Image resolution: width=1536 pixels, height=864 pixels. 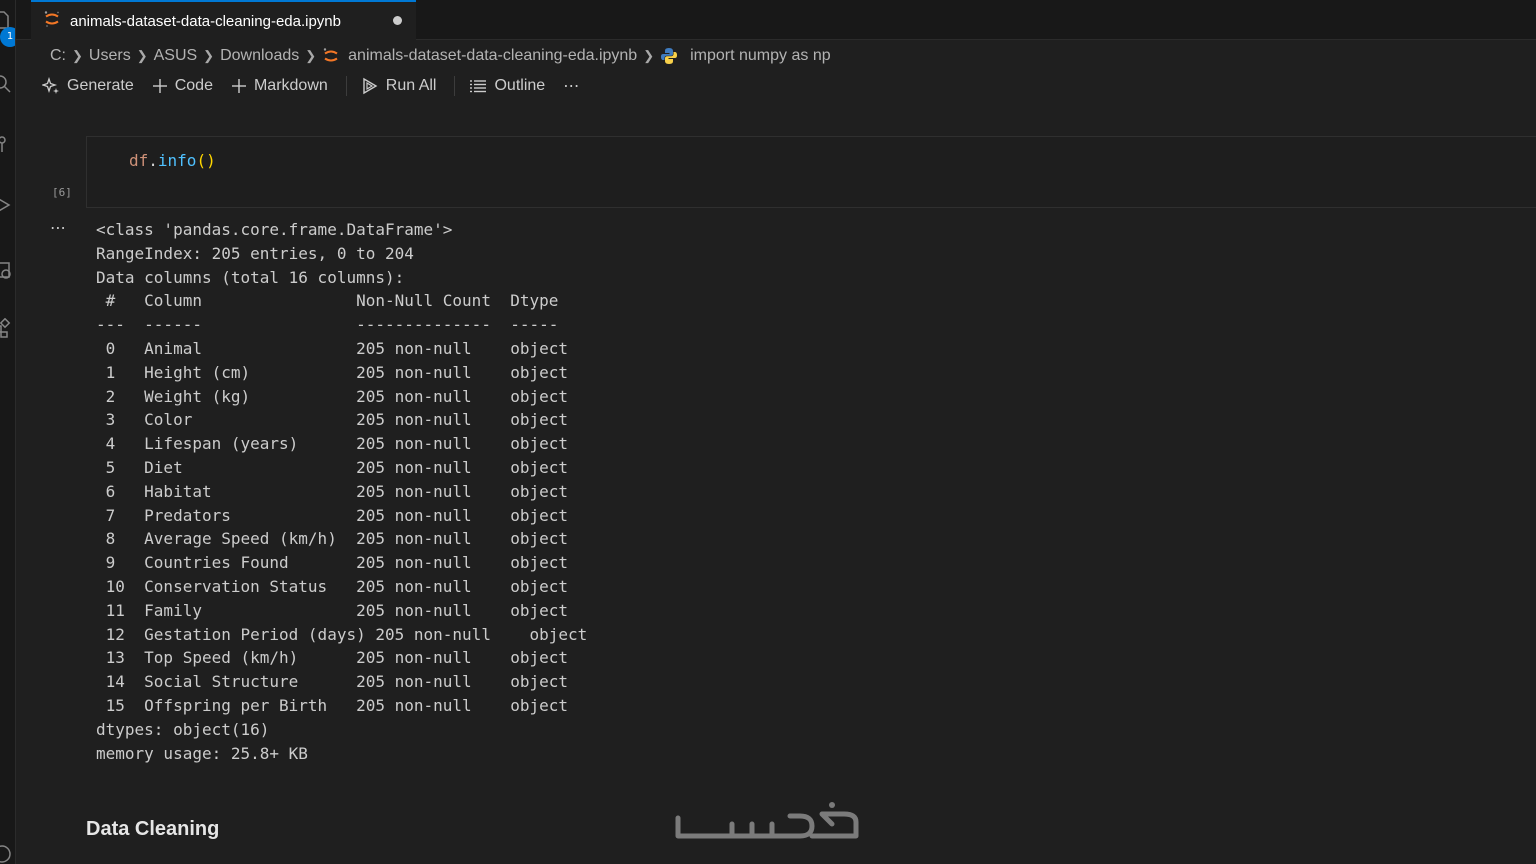 I want to click on code-editor: df.info(), so click(x=172, y=160).